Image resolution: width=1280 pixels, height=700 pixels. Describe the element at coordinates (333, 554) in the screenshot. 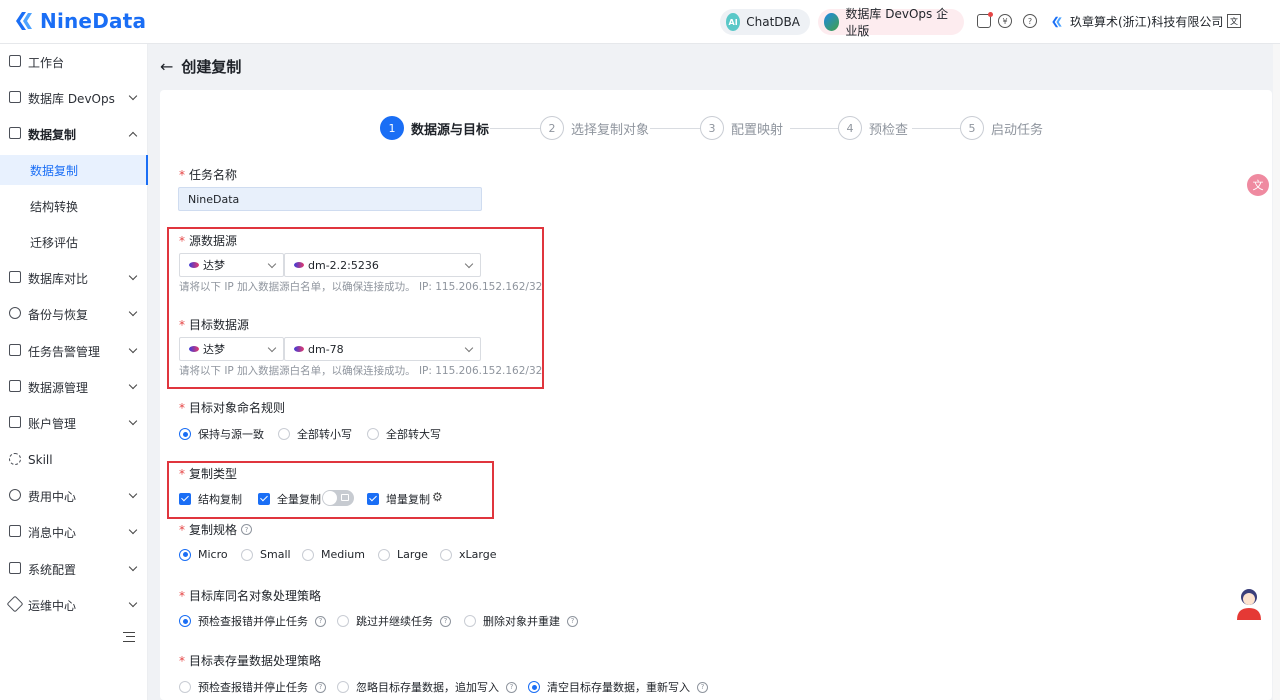

I see `spec-option-medium: Medium` at that location.